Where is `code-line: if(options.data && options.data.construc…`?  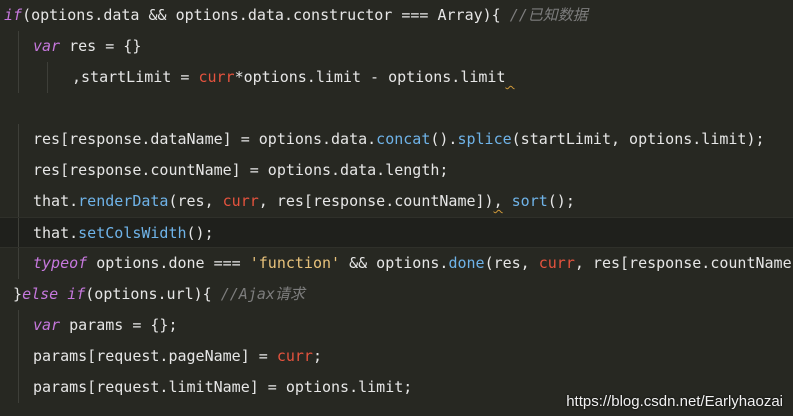
code-line: if(options.data && options.data.construc… is located at coordinates (396, 15).